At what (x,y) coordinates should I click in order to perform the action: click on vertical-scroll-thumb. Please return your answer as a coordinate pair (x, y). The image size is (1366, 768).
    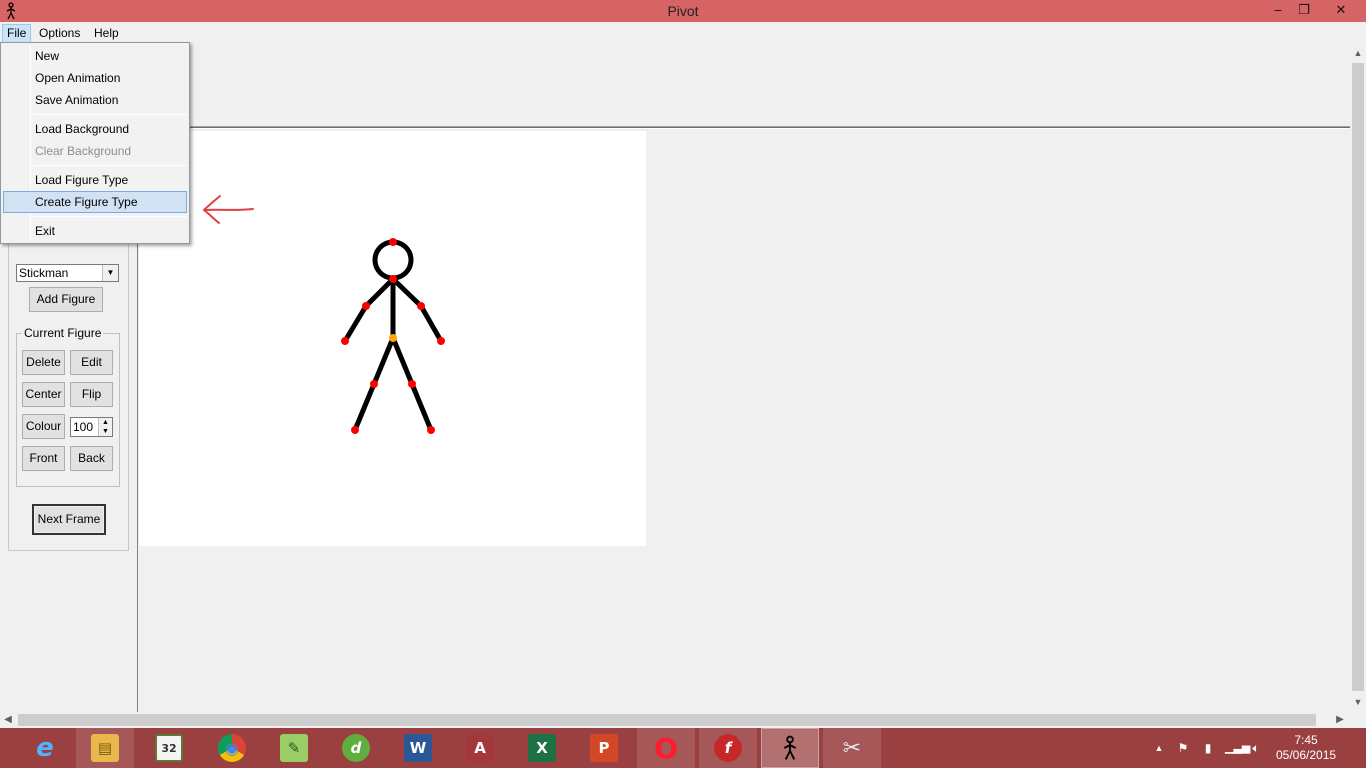
    Looking at the image, I should click on (1358, 377).